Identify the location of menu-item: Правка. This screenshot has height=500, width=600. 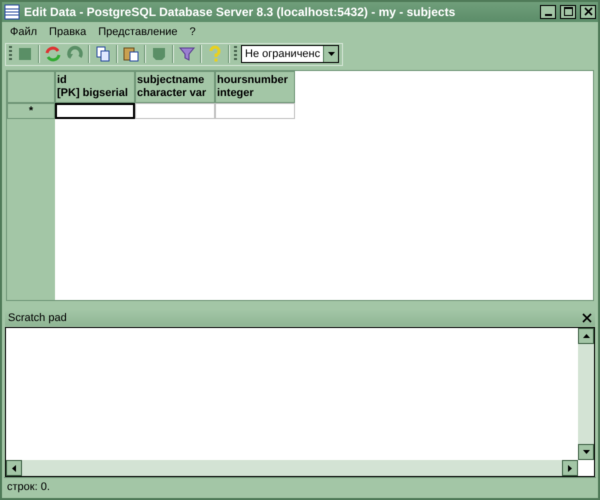
(67, 32).